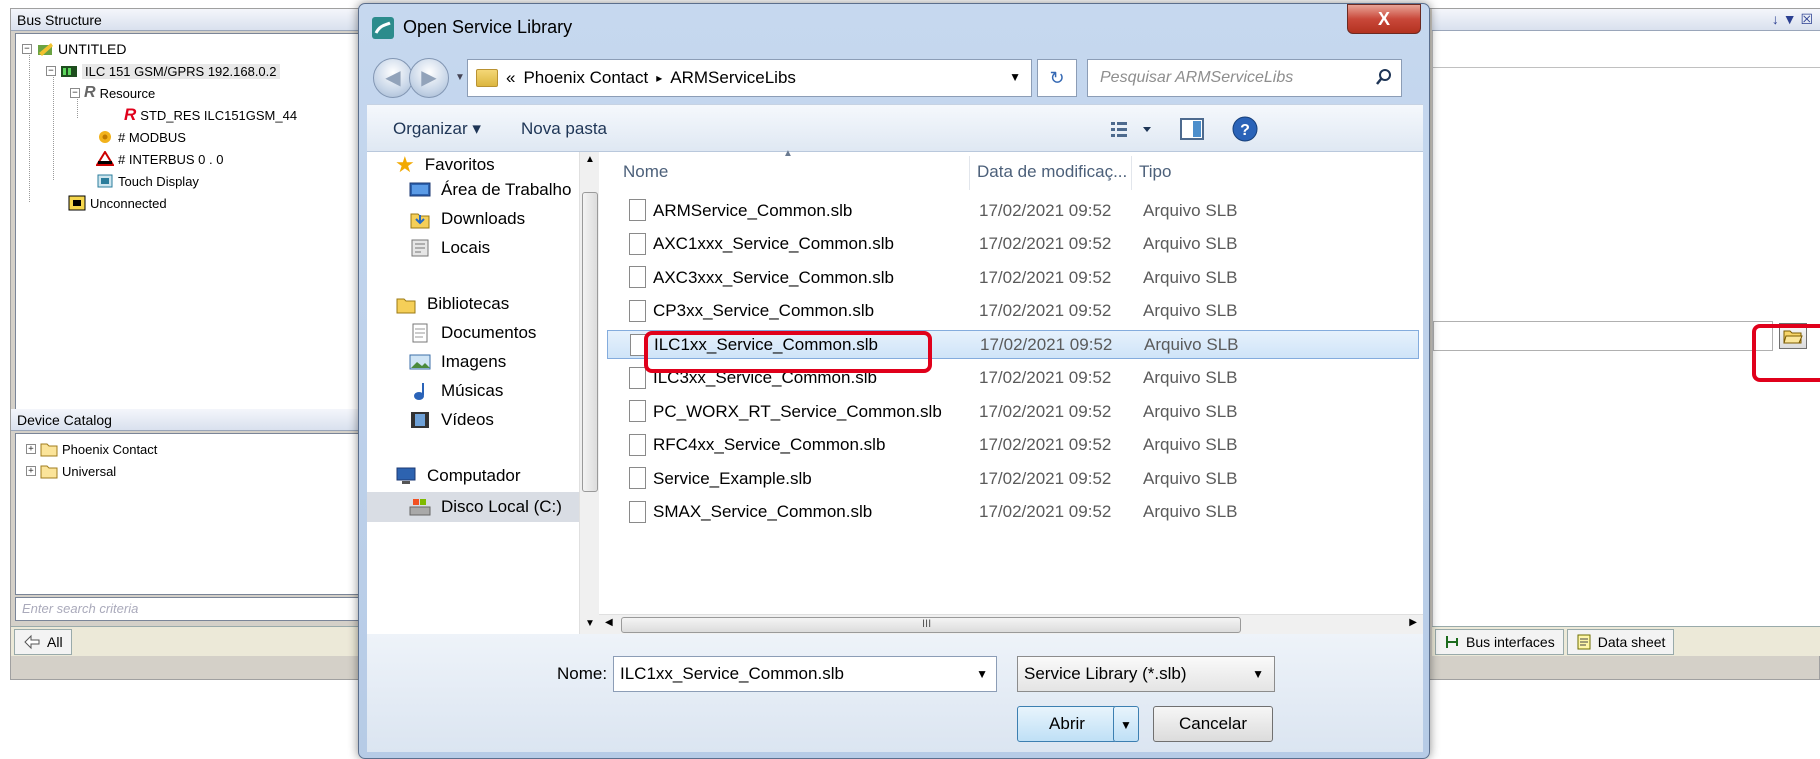 This screenshot has width=1820, height=759. I want to click on filename-dropdown-icon: ▼, so click(982, 674).